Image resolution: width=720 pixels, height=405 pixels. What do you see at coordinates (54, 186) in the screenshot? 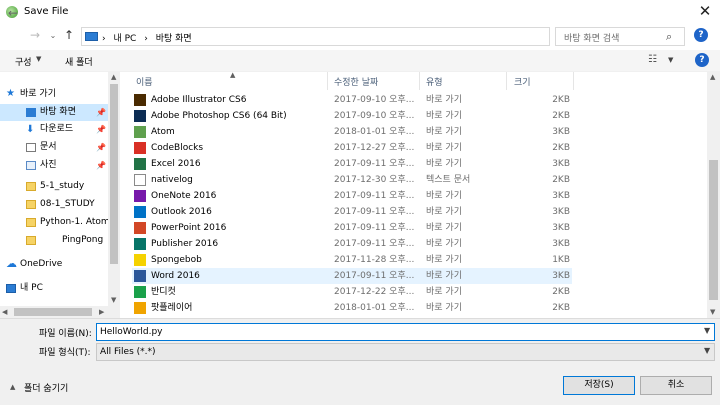
I see `sidebar-item-5-1-study: 5-1_study` at bounding box center [54, 186].